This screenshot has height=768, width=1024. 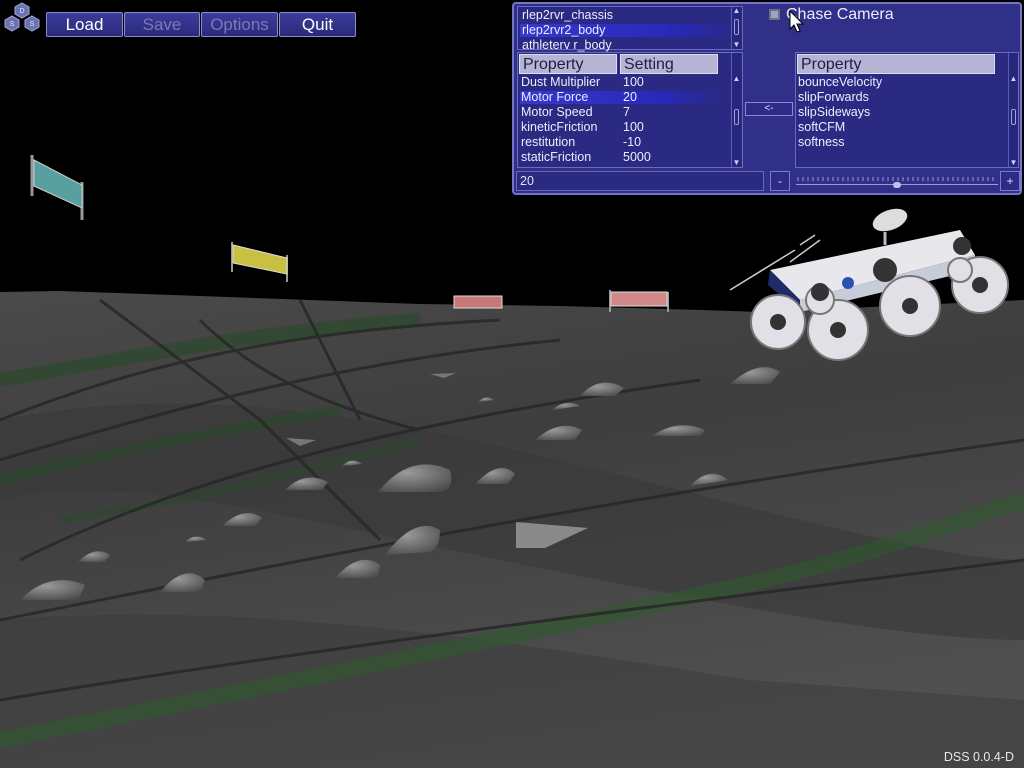 What do you see at coordinates (780, 181) in the screenshot?
I see `decrement-button: -` at bounding box center [780, 181].